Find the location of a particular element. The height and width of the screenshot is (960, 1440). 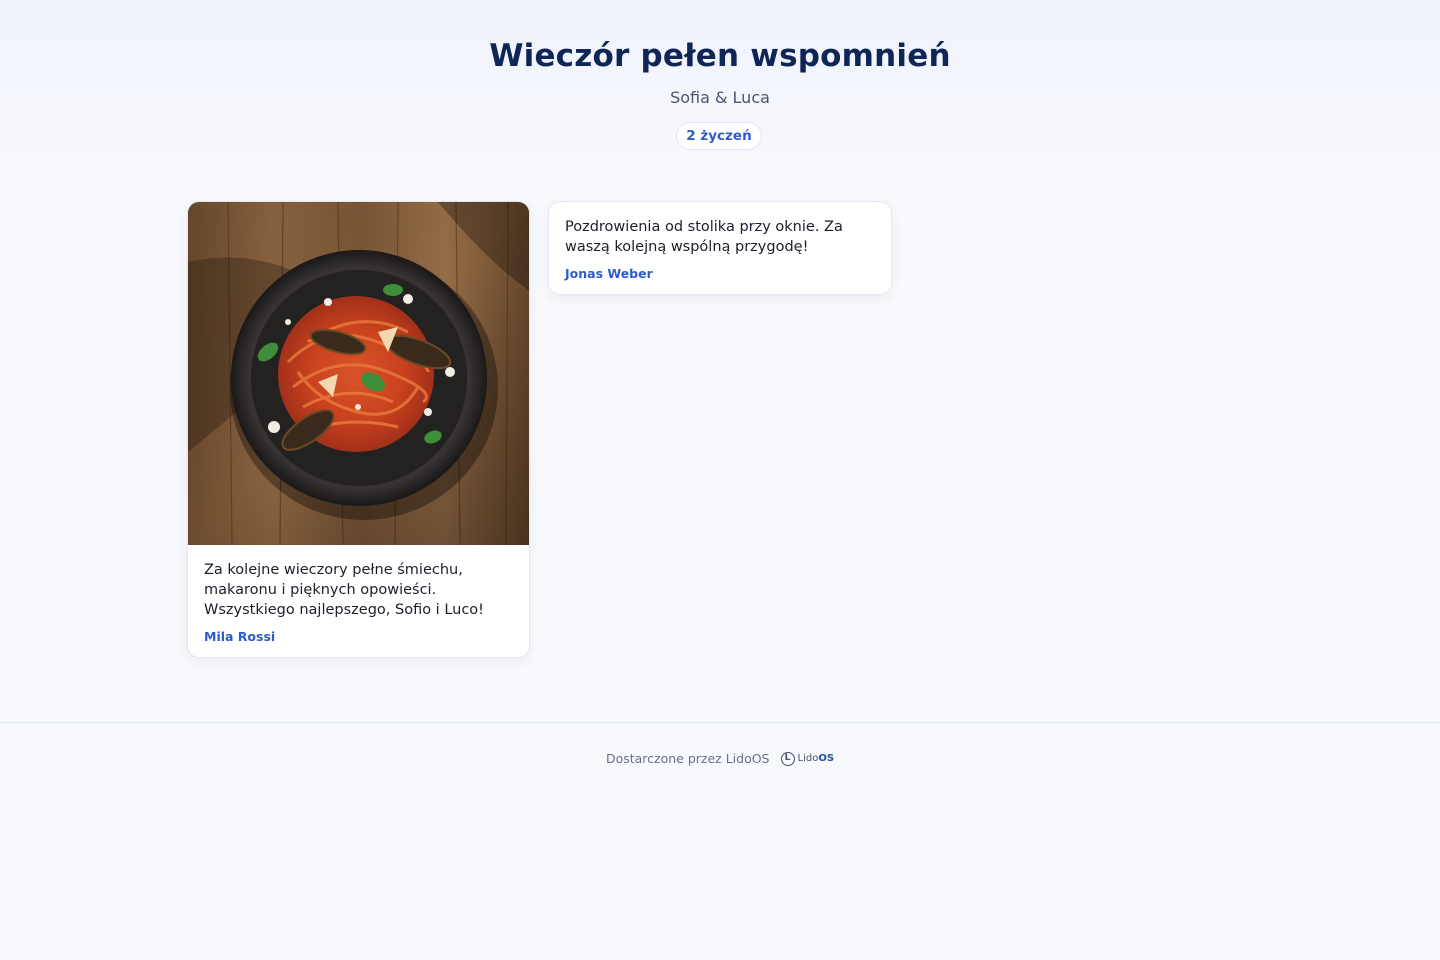

footer-divider is located at coordinates (720, 722).